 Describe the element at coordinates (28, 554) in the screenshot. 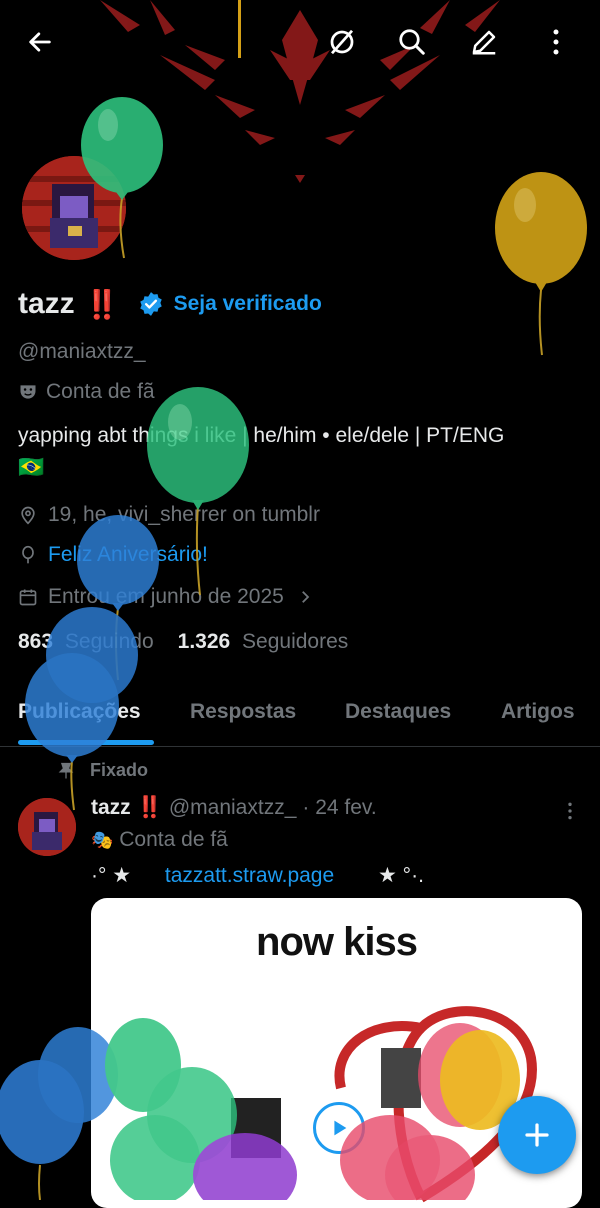

I see `balloon-icon` at that location.